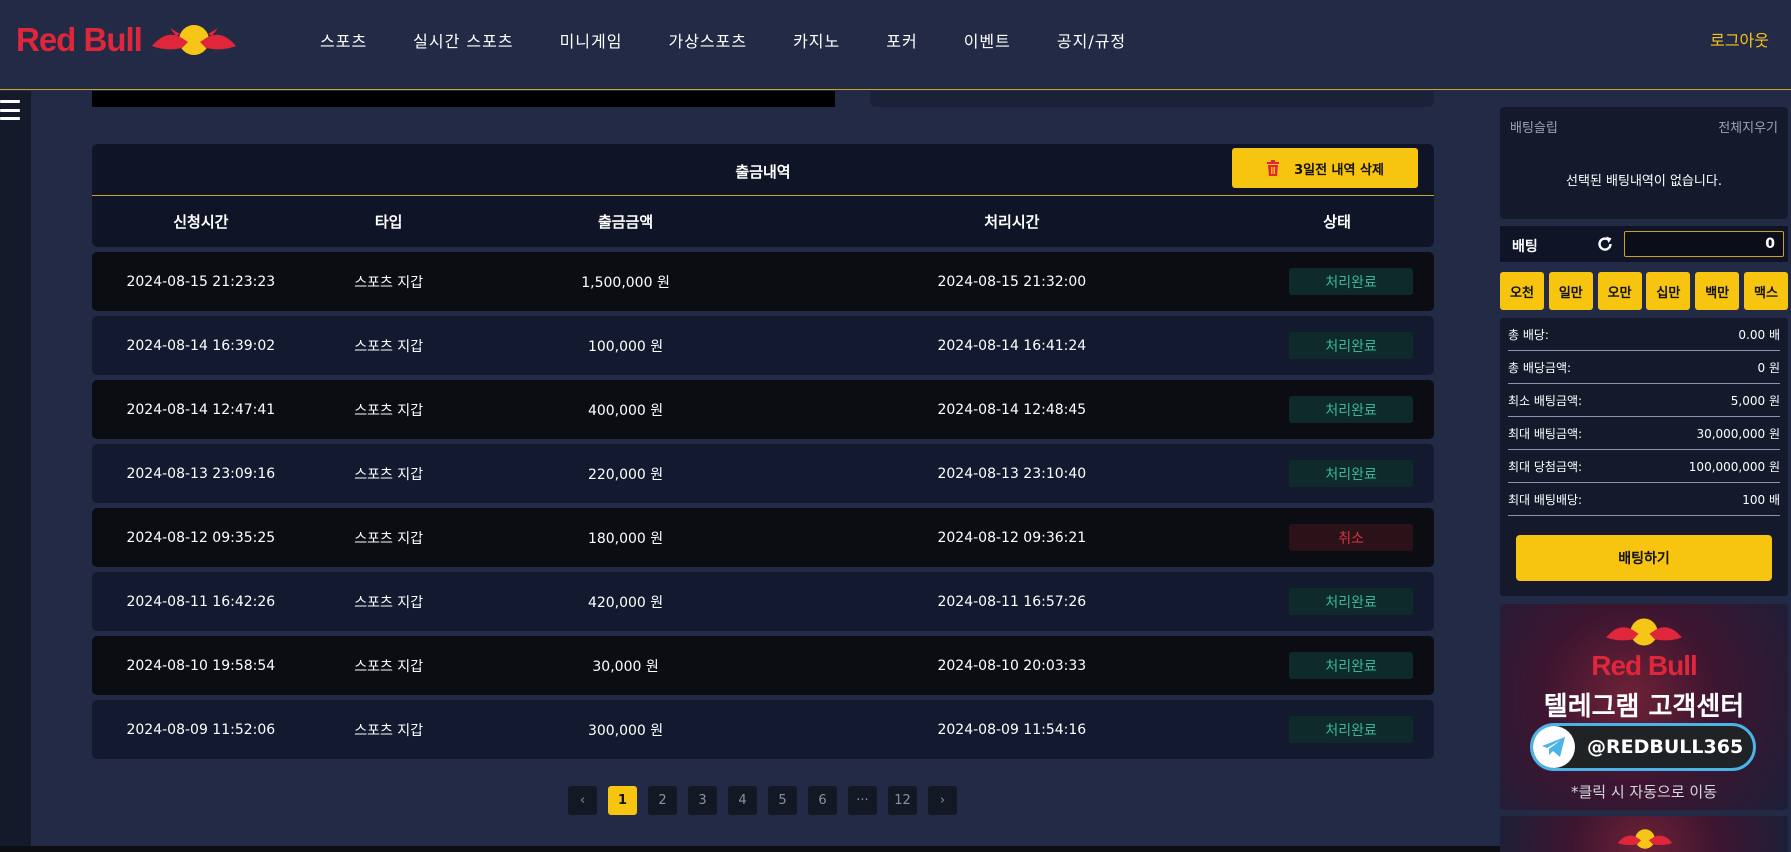 This screenshot has height=852, width=1791. I want to click on cell-processed: 2024-08-14 16:41:24, so click(1012, 345).